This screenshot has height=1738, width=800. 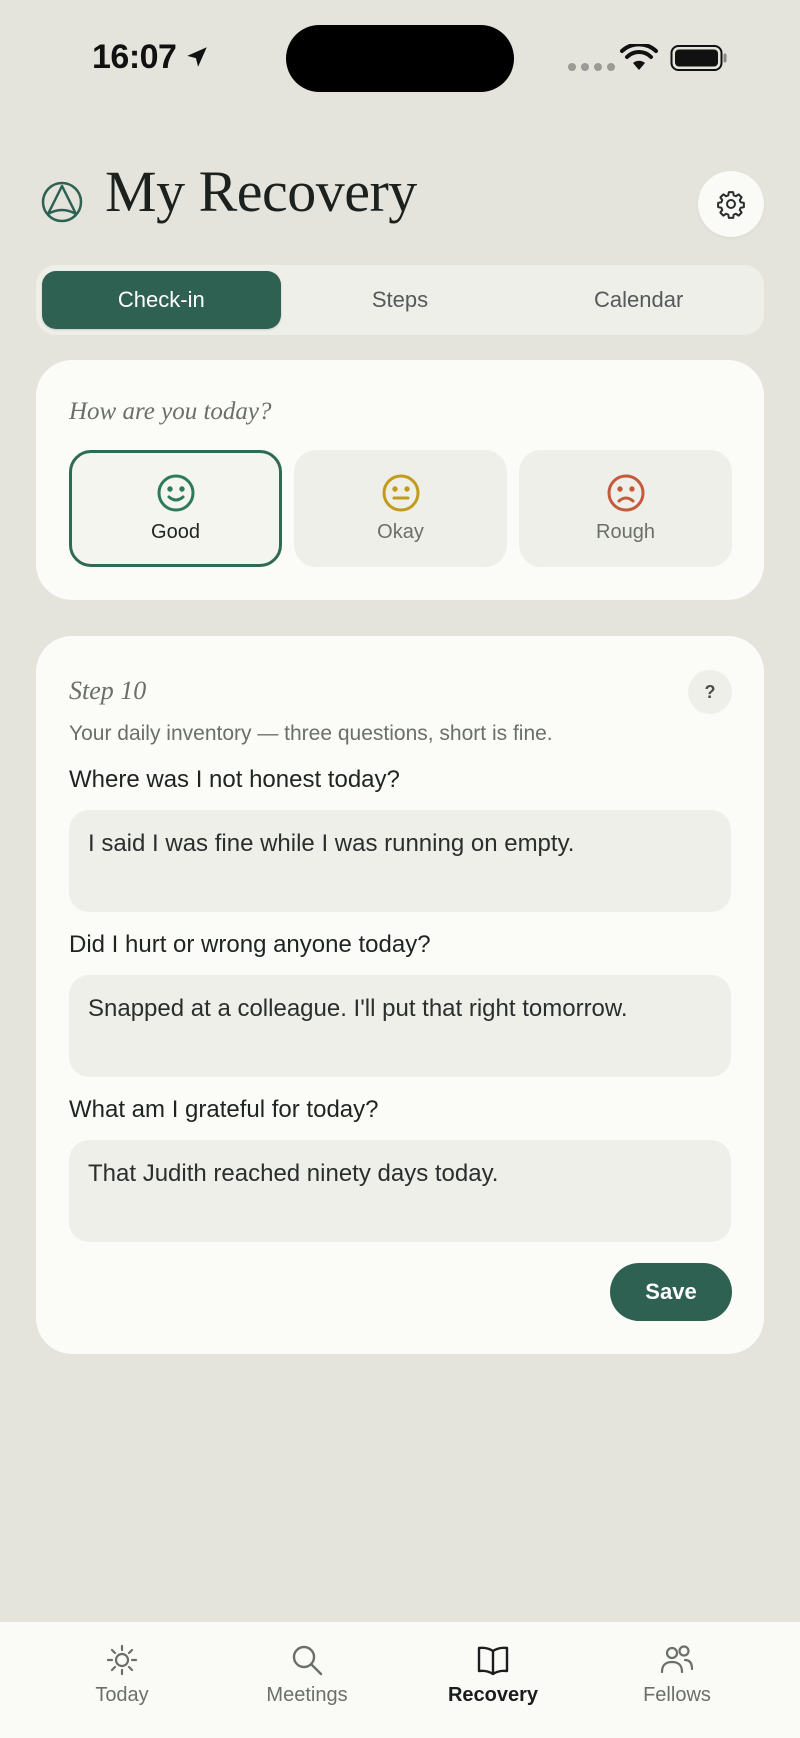 I want to click on people-icon, so click(x=677, y=1659).